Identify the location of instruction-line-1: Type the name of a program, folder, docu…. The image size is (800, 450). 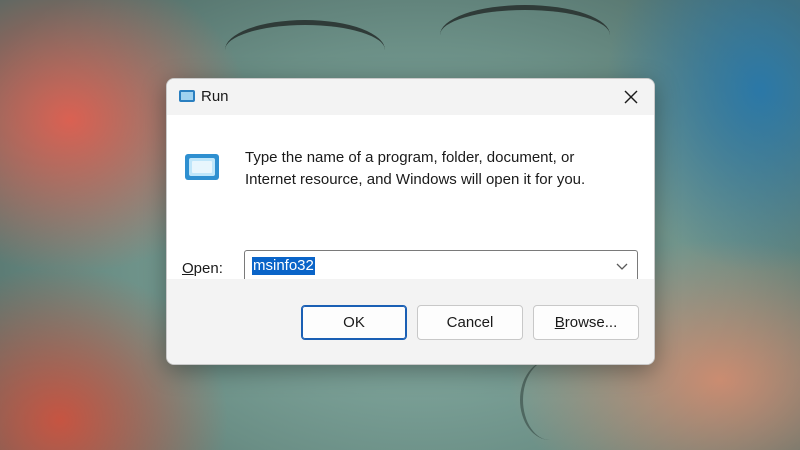
(410, 157).